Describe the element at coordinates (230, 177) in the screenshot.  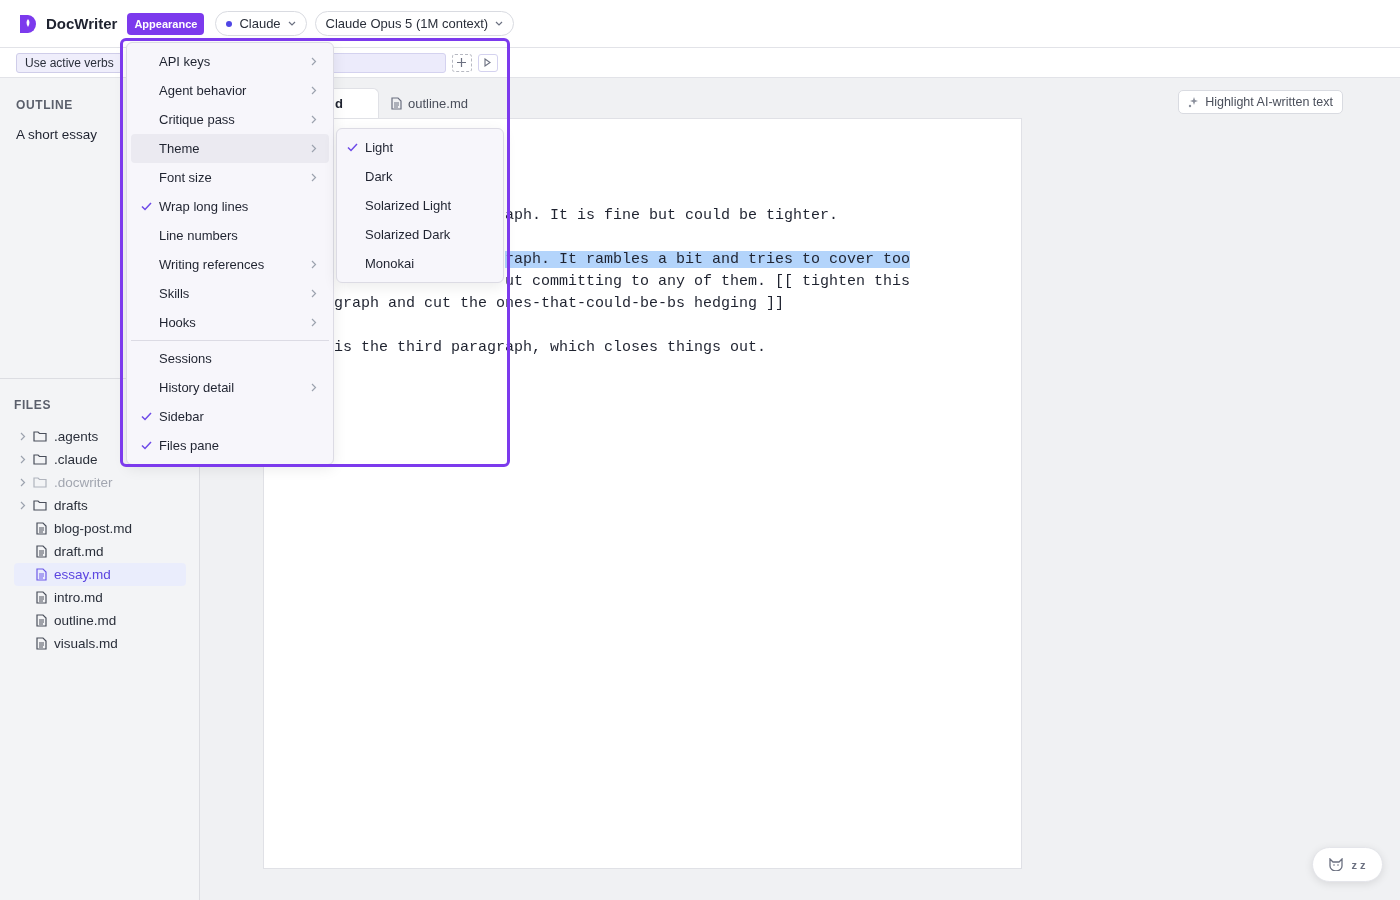
I see `menu-item: Font size` at that location.